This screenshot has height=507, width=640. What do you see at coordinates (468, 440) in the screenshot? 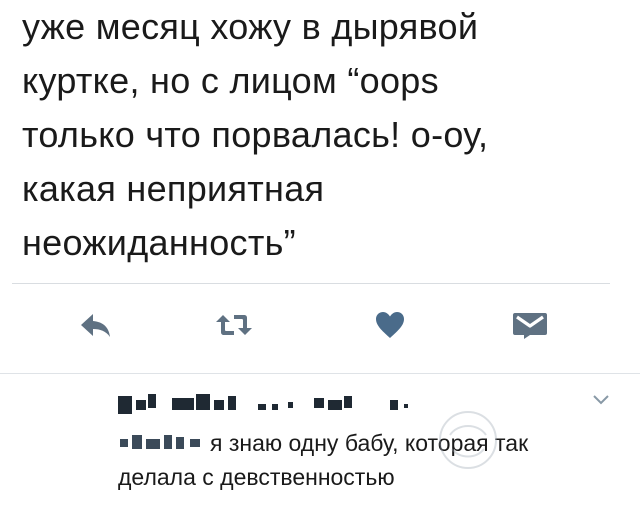
I see `watermark-logo` at bounding box center [468, 440].